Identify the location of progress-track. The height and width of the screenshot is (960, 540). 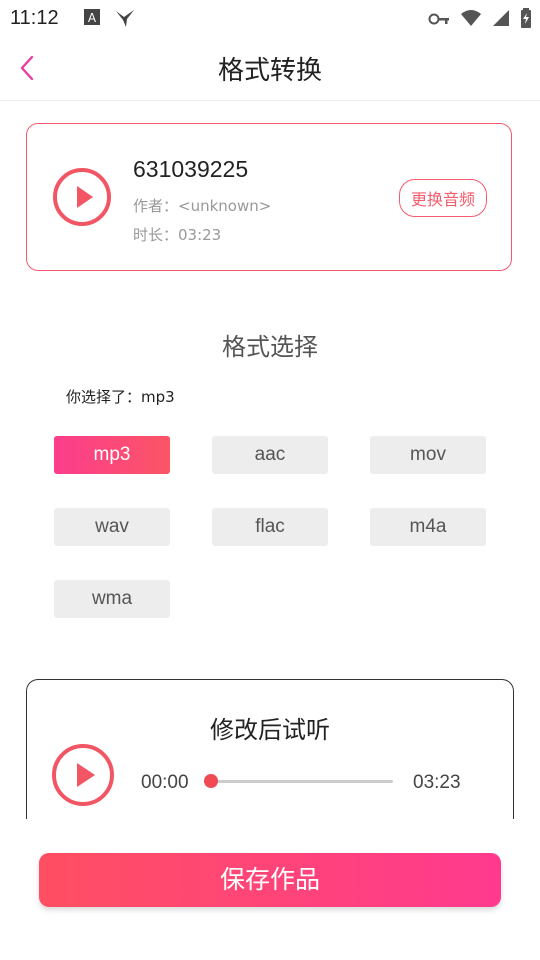
(302, 781).